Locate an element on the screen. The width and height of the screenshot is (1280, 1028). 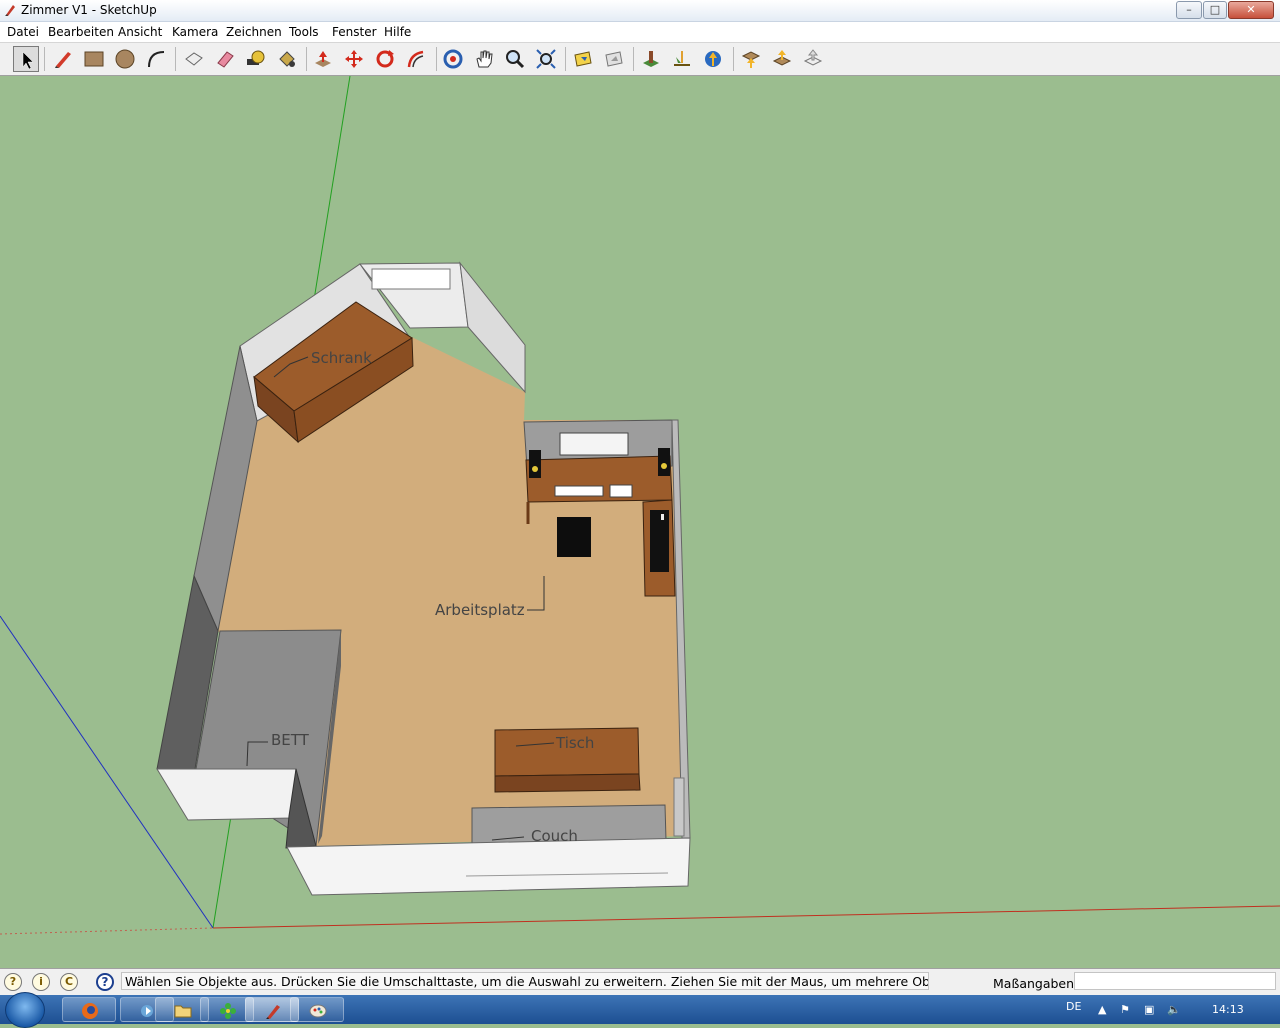
eraser-icon is located at coordinates (225, 59).